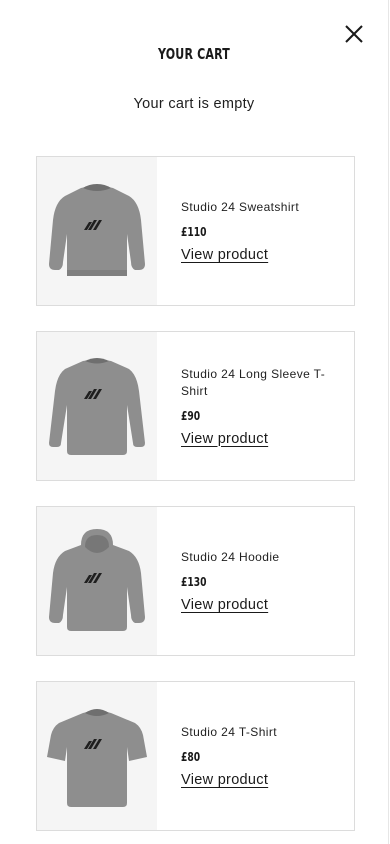 This screenshot has width=390, height=844. I want to click on product-name: Studio 24 Sweatshirt, so click(240, 207).